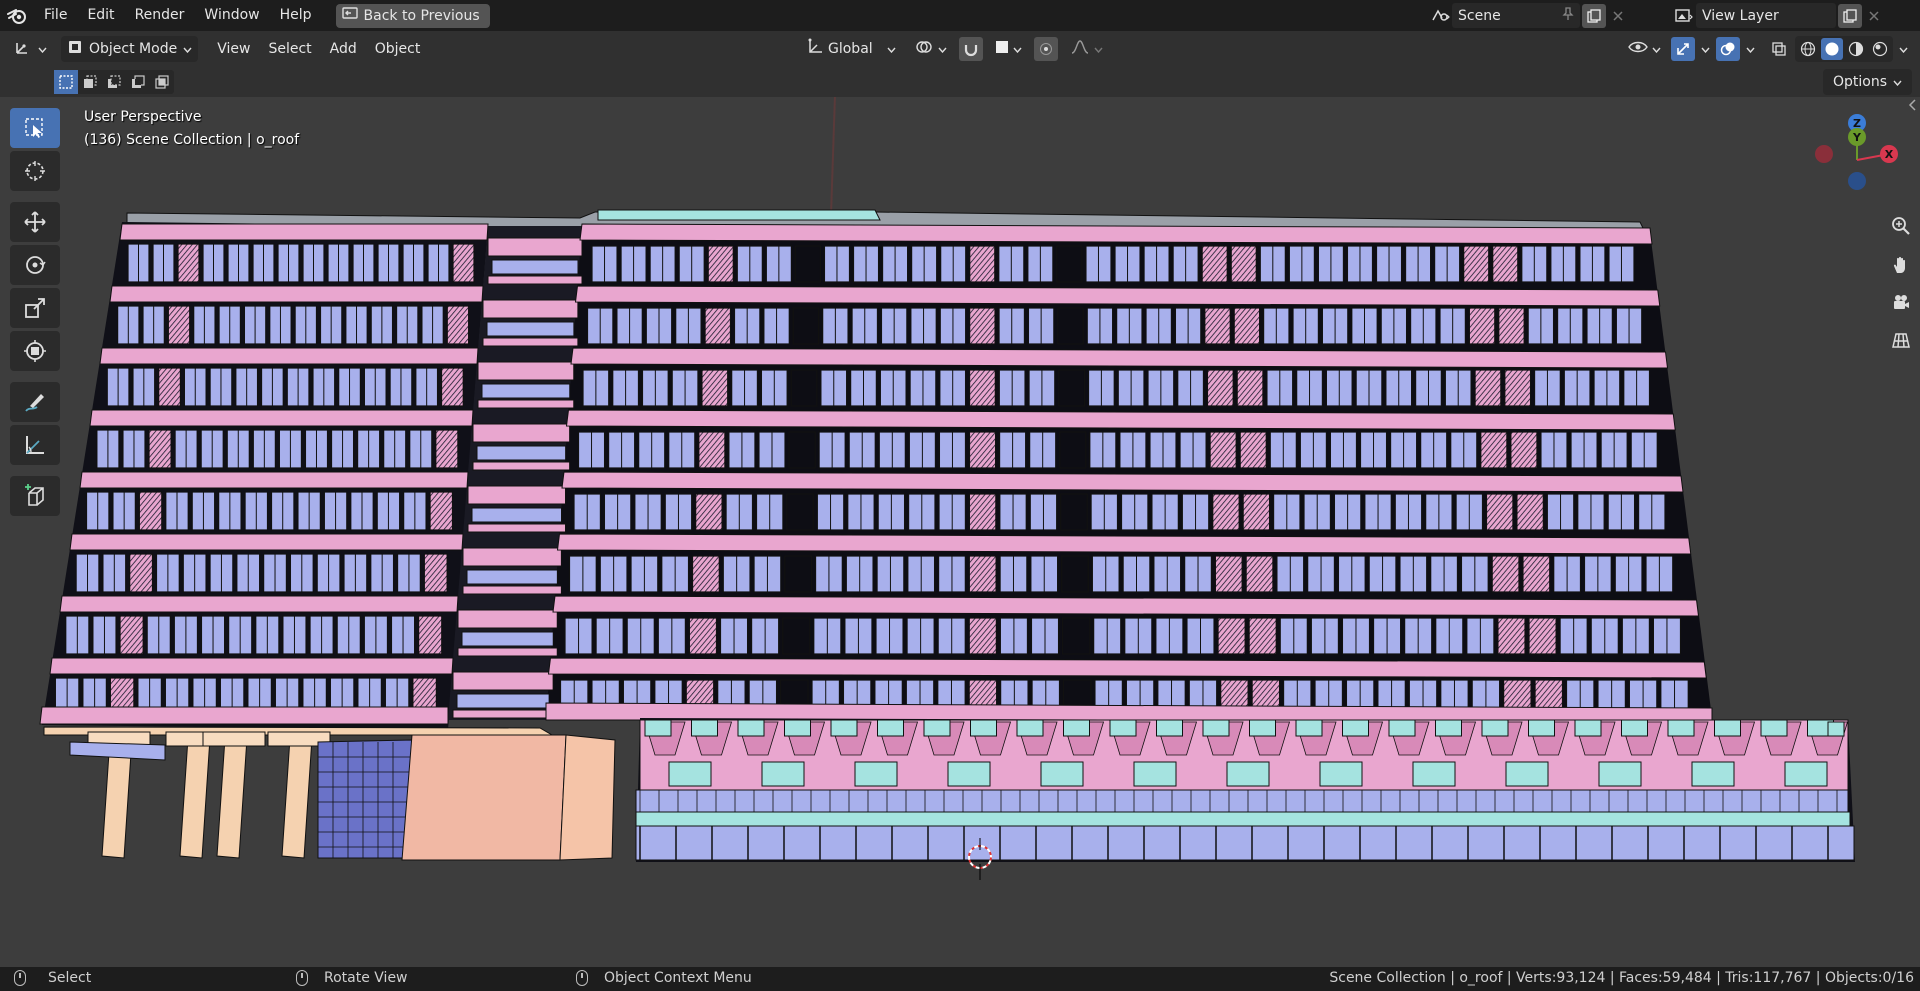  Describe the element at coordinates (421, 15) in the screenshot. I see `back-to-previous-label: Back to Previous` at that location.